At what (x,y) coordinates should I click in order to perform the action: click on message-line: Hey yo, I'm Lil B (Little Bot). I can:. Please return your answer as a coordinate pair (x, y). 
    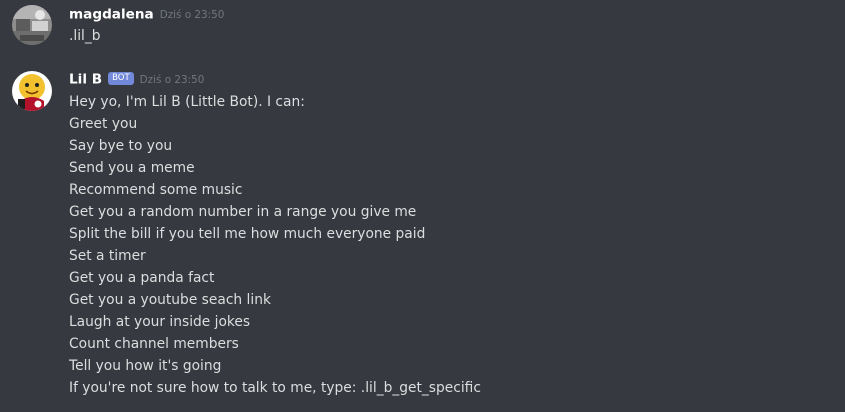
    Looking at the image, I should click on (187, 102).